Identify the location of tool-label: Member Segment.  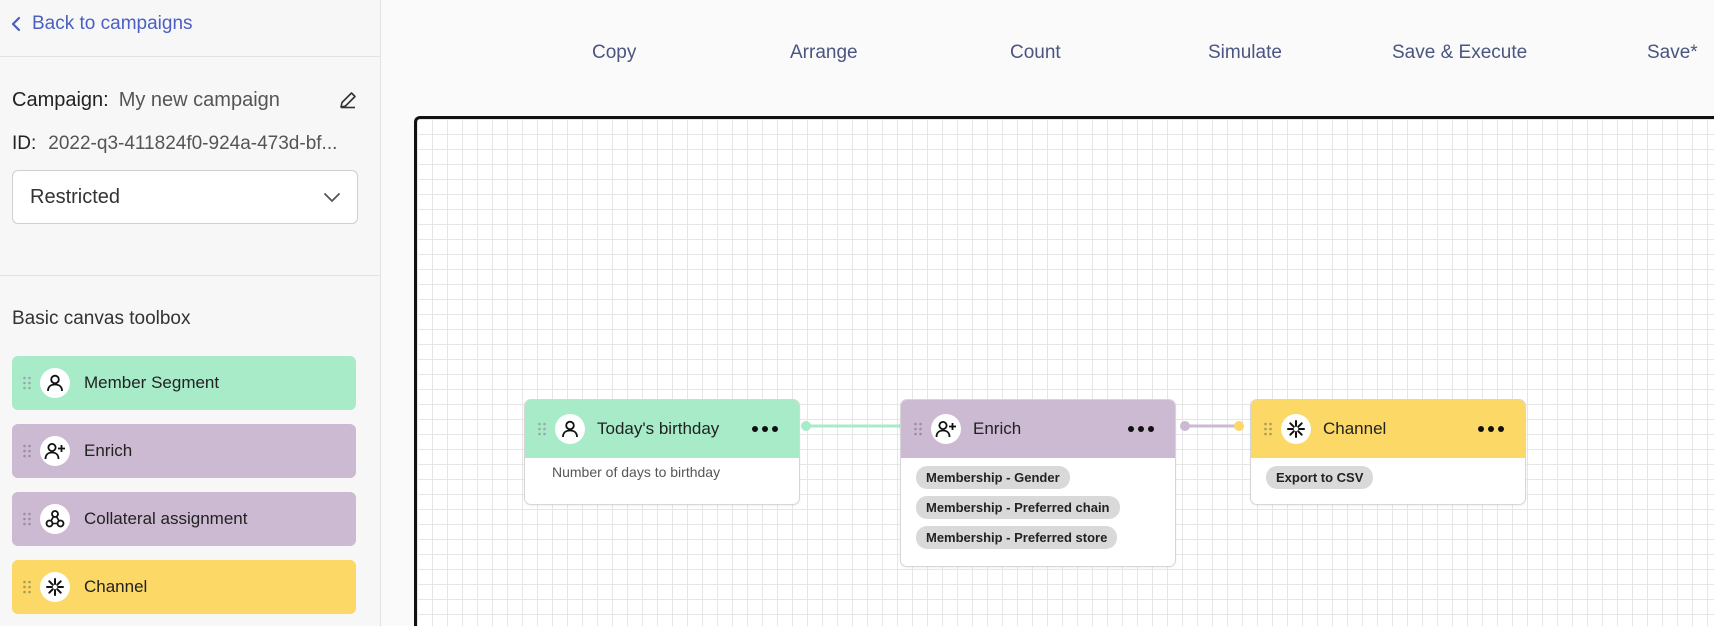
(152, 382).